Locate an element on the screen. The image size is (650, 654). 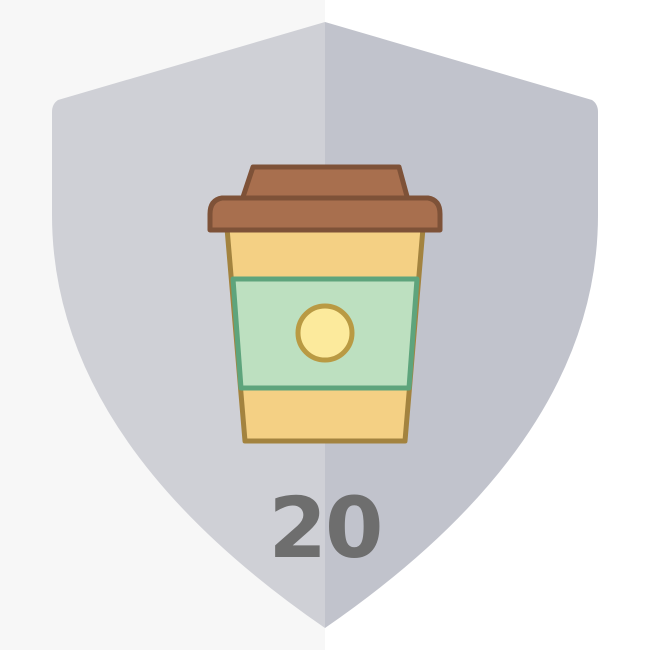
badge-count: 20 is located at coordinates (326, 528).